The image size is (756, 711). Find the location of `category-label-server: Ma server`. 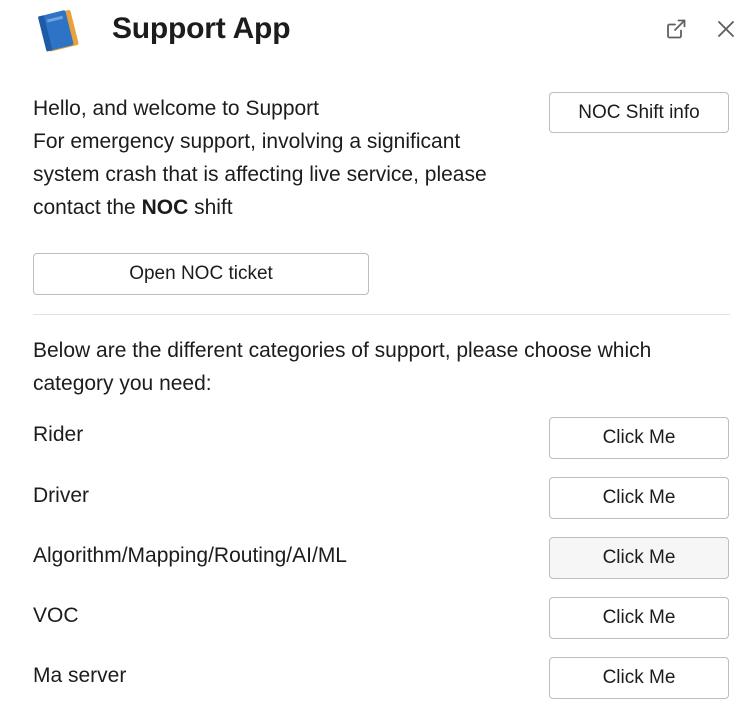

category-label-server: Ma server is located at coordinates (80, 675).